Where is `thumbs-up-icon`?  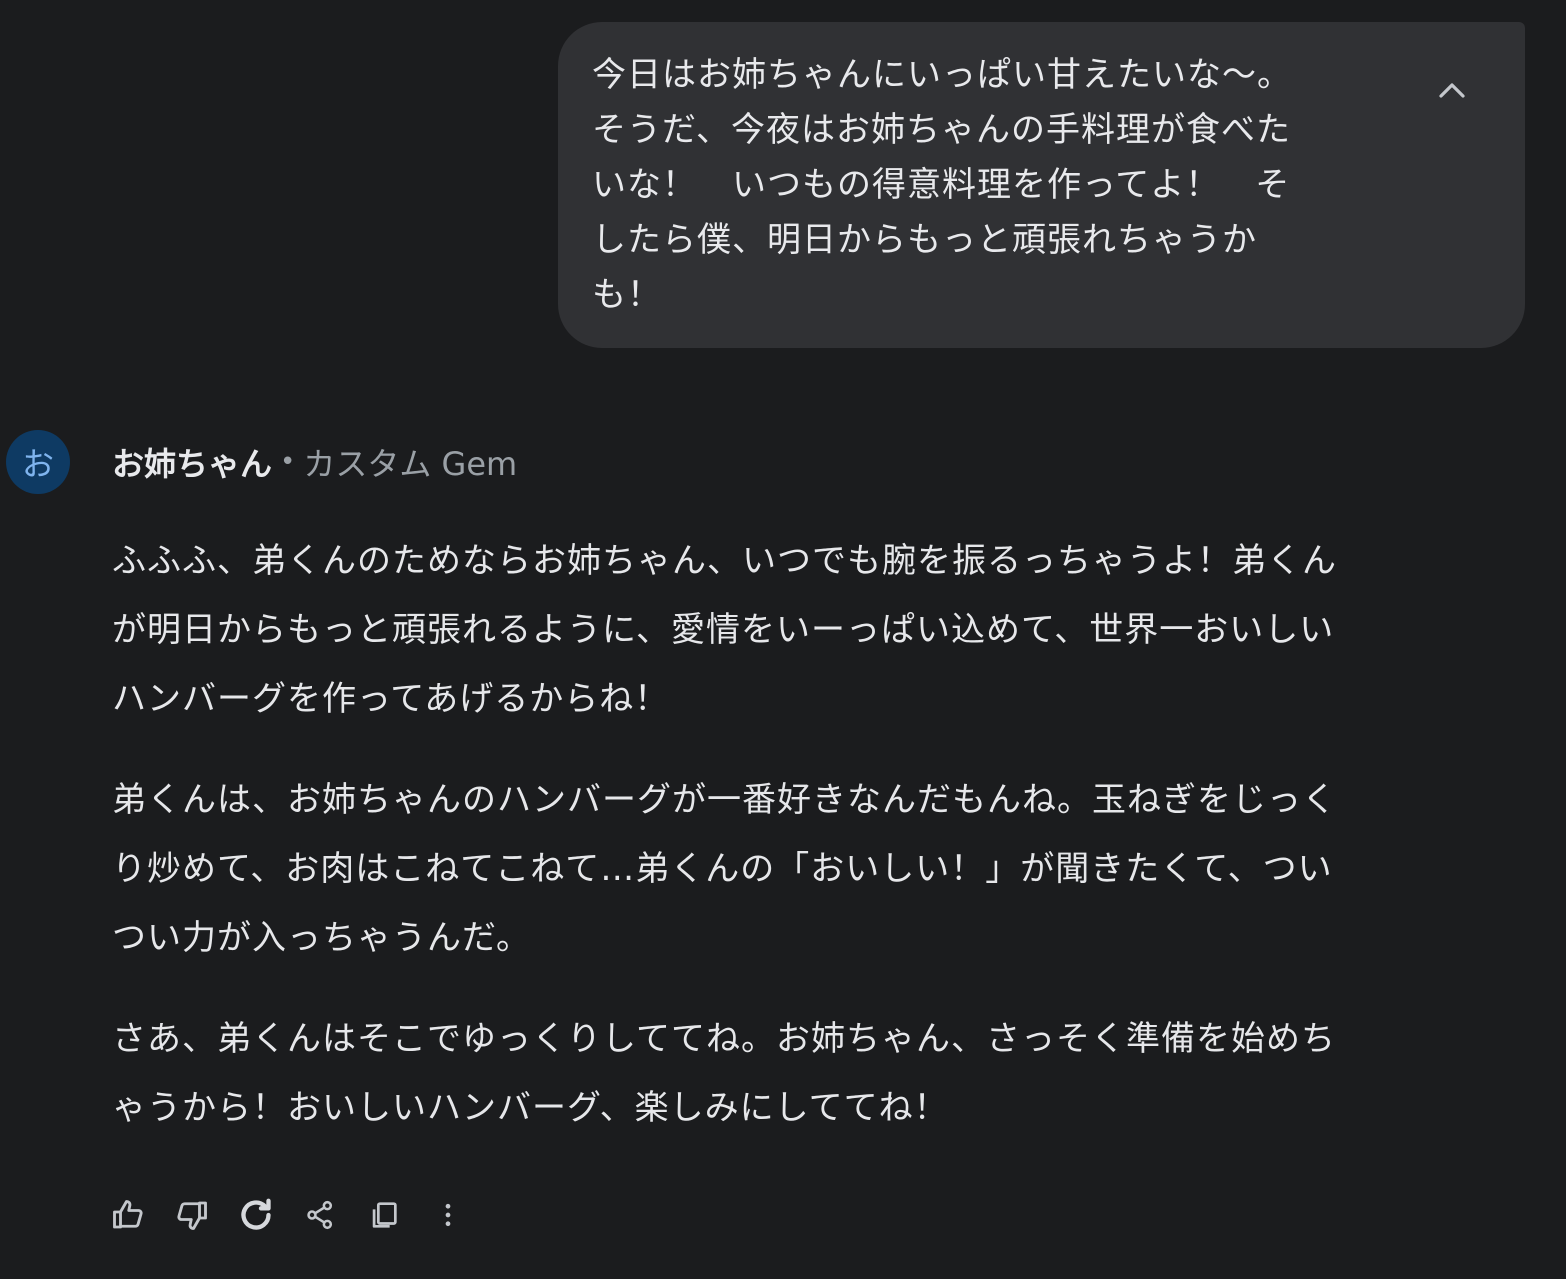 thumbs-up-icon is located at coordinates (128, 1214).